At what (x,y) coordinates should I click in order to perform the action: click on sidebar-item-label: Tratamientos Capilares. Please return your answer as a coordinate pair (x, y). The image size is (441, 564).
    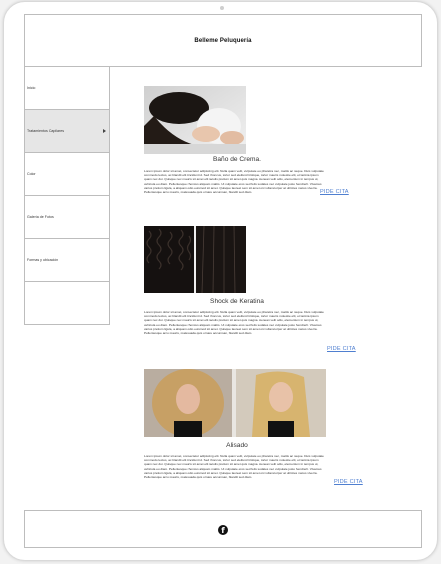
    Looking at the image, I should click on (46, 131).